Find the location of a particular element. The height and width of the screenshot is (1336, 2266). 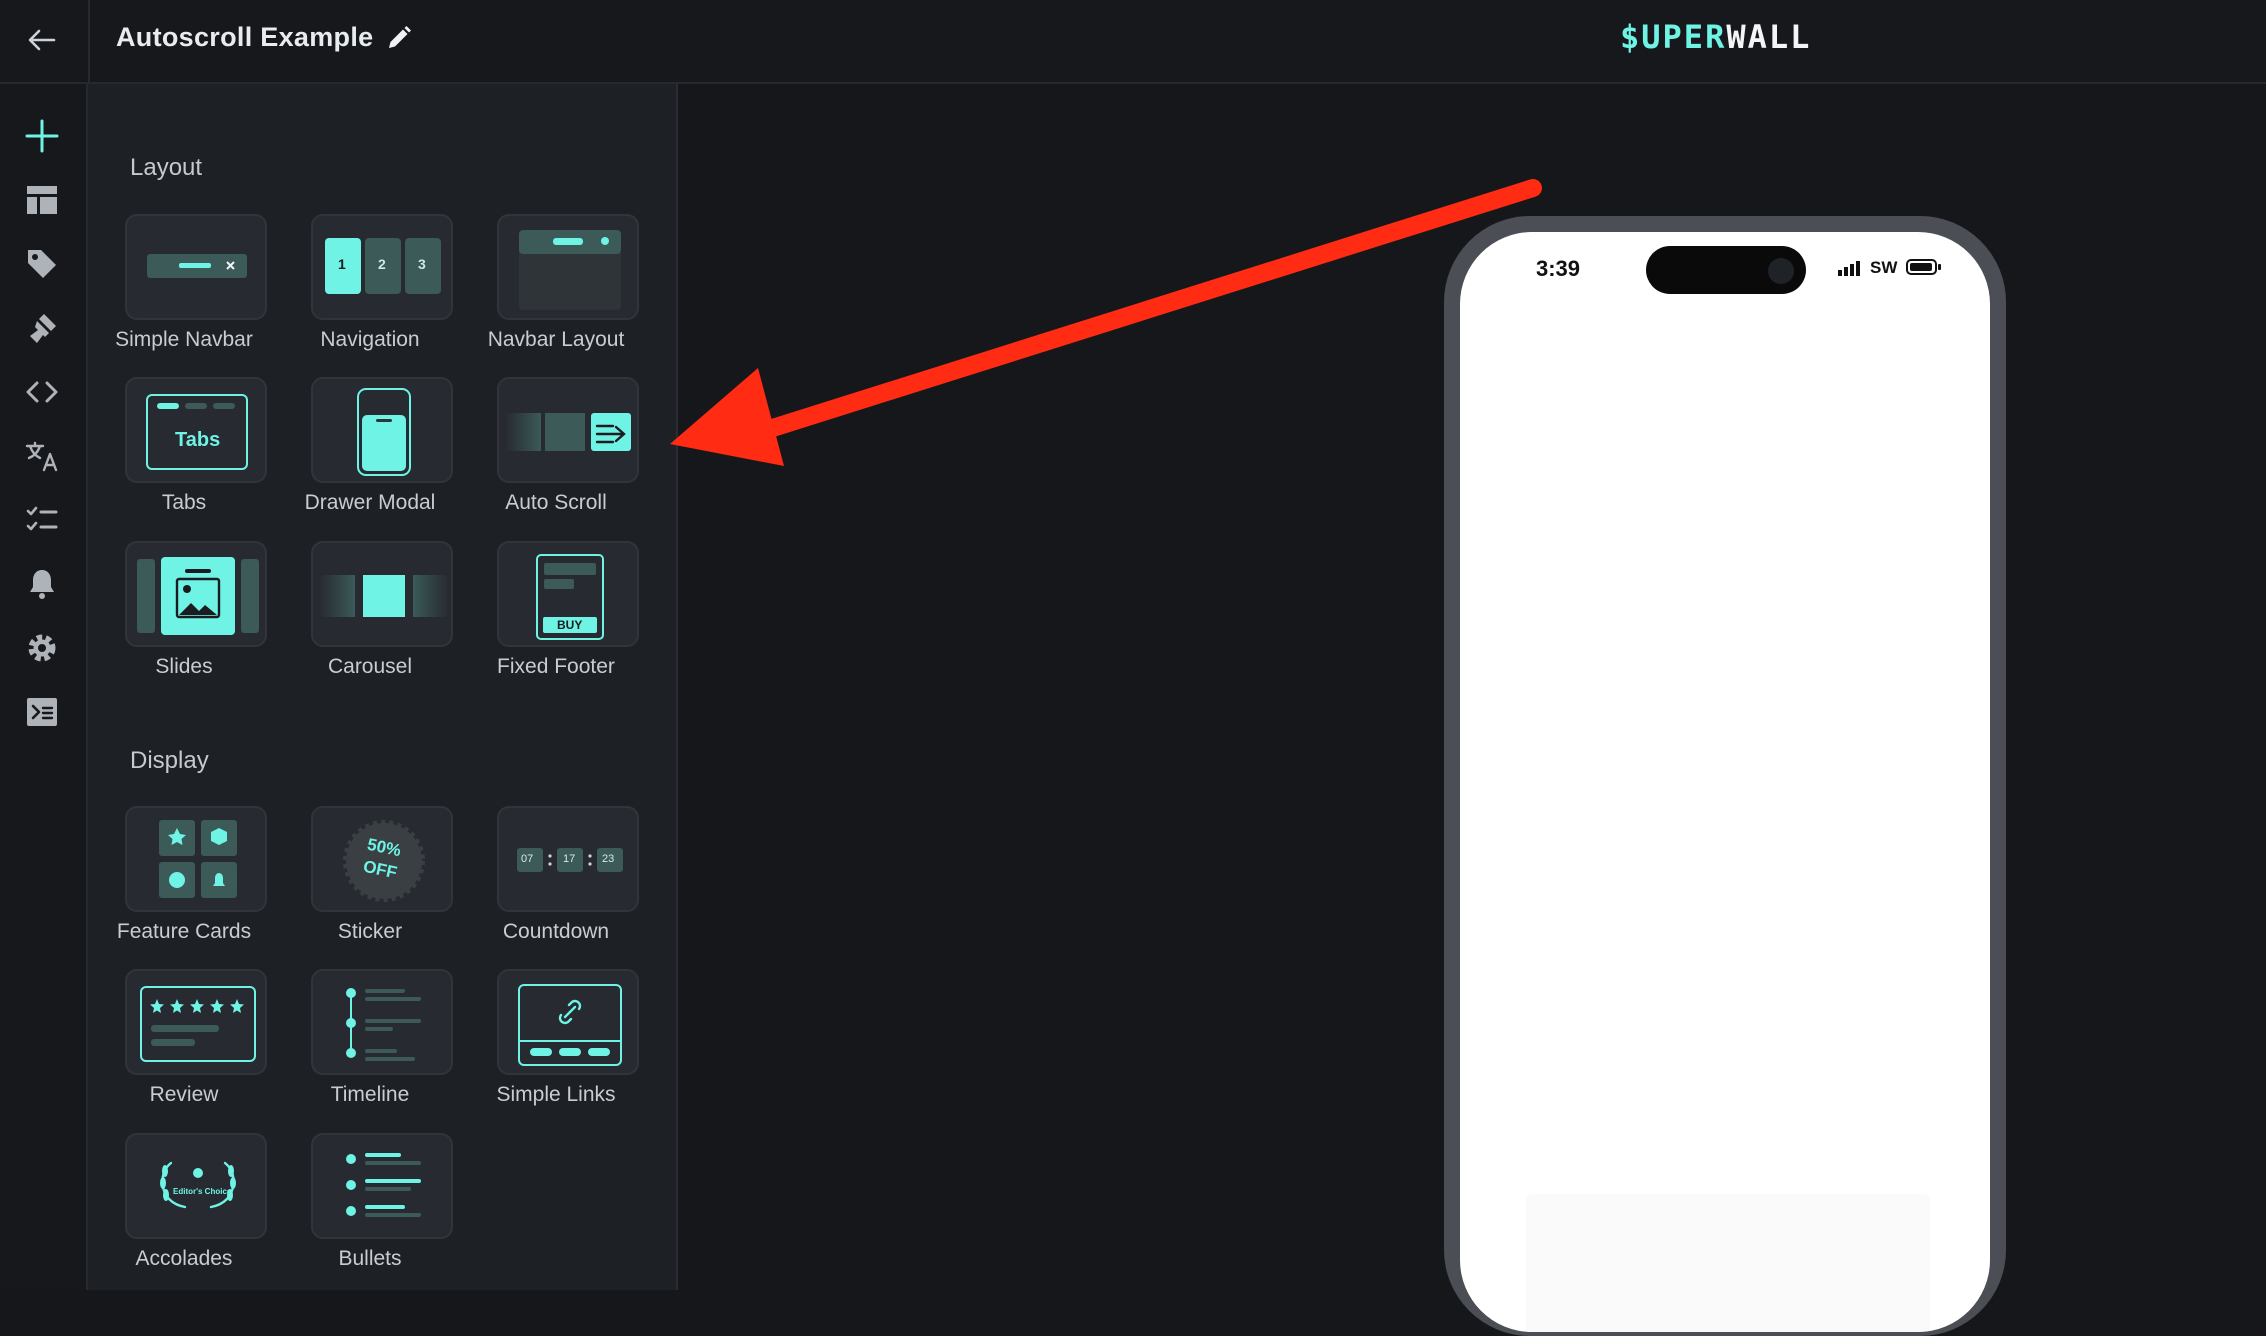

tile-navbar-layout is located at coordinates (568, 267).